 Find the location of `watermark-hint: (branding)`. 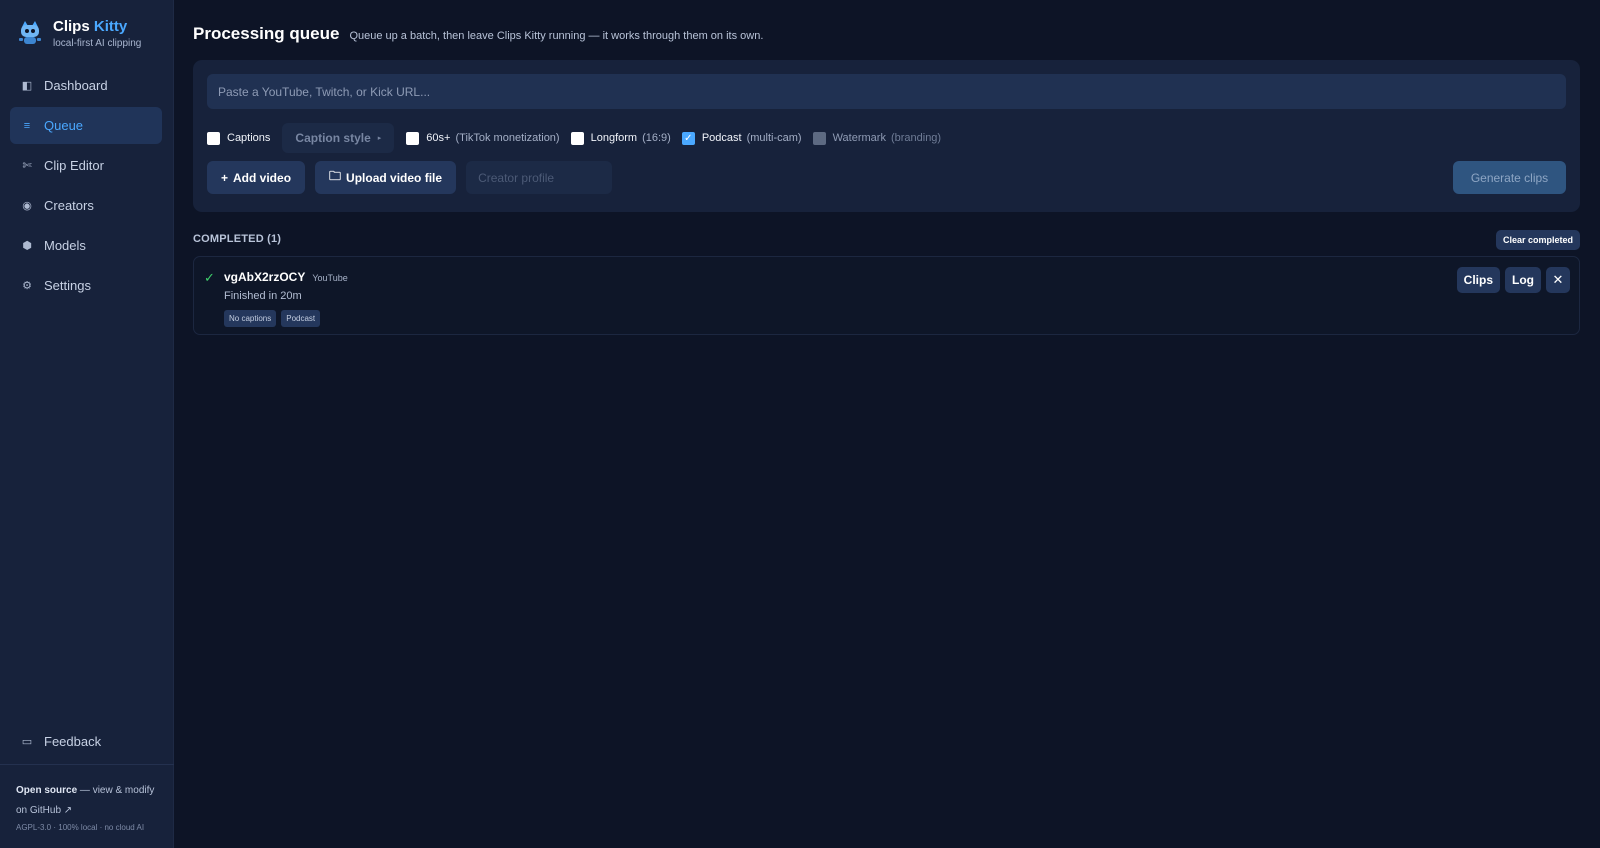

watermark-hint: (branding) is located at coordinates (916, 138).